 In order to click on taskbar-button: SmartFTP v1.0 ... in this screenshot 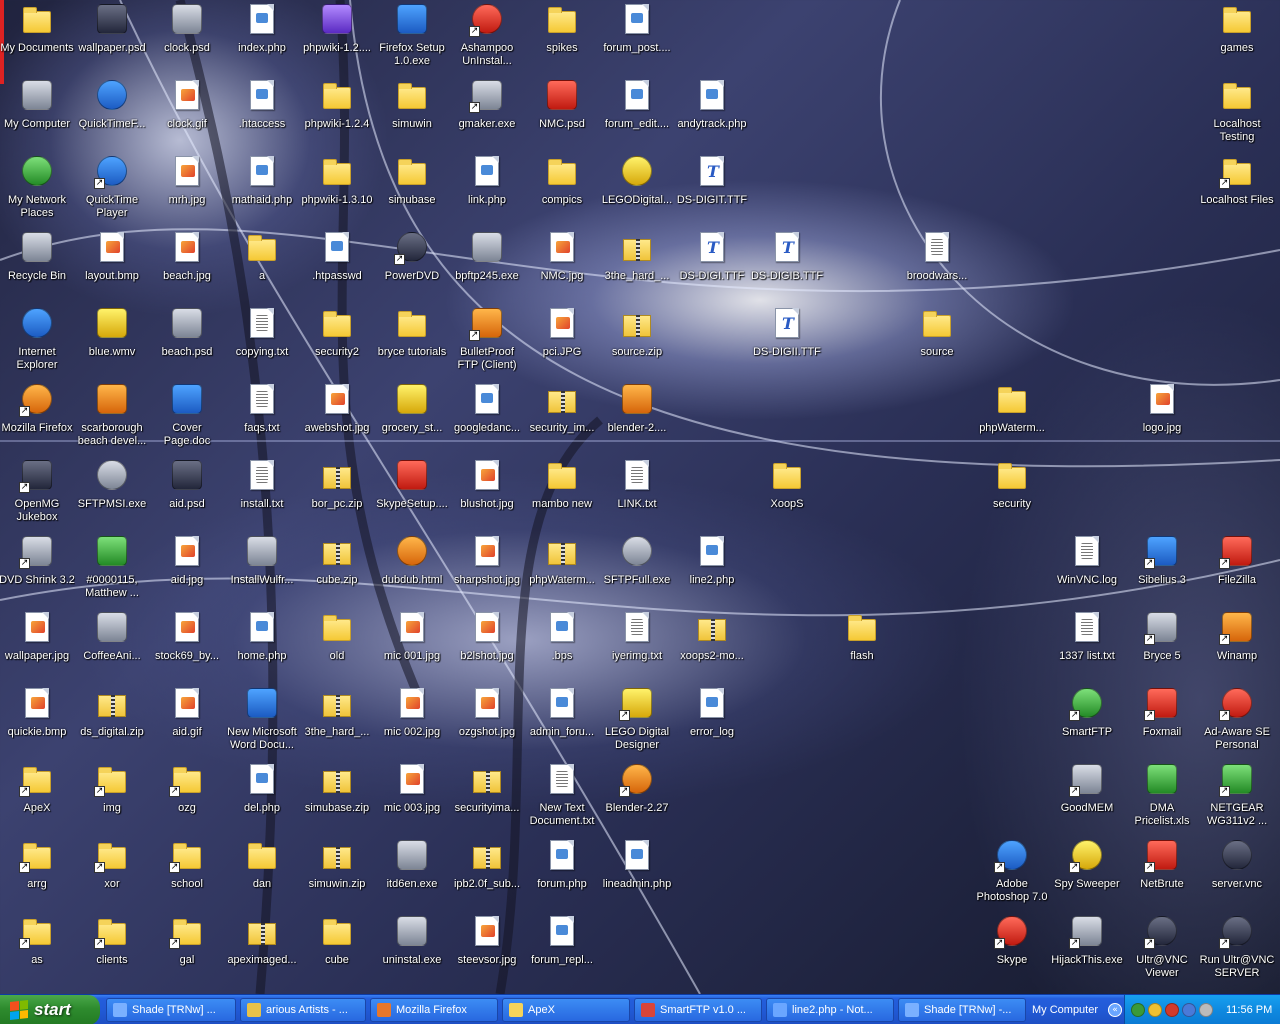, I will do `click(698, 1010)`.